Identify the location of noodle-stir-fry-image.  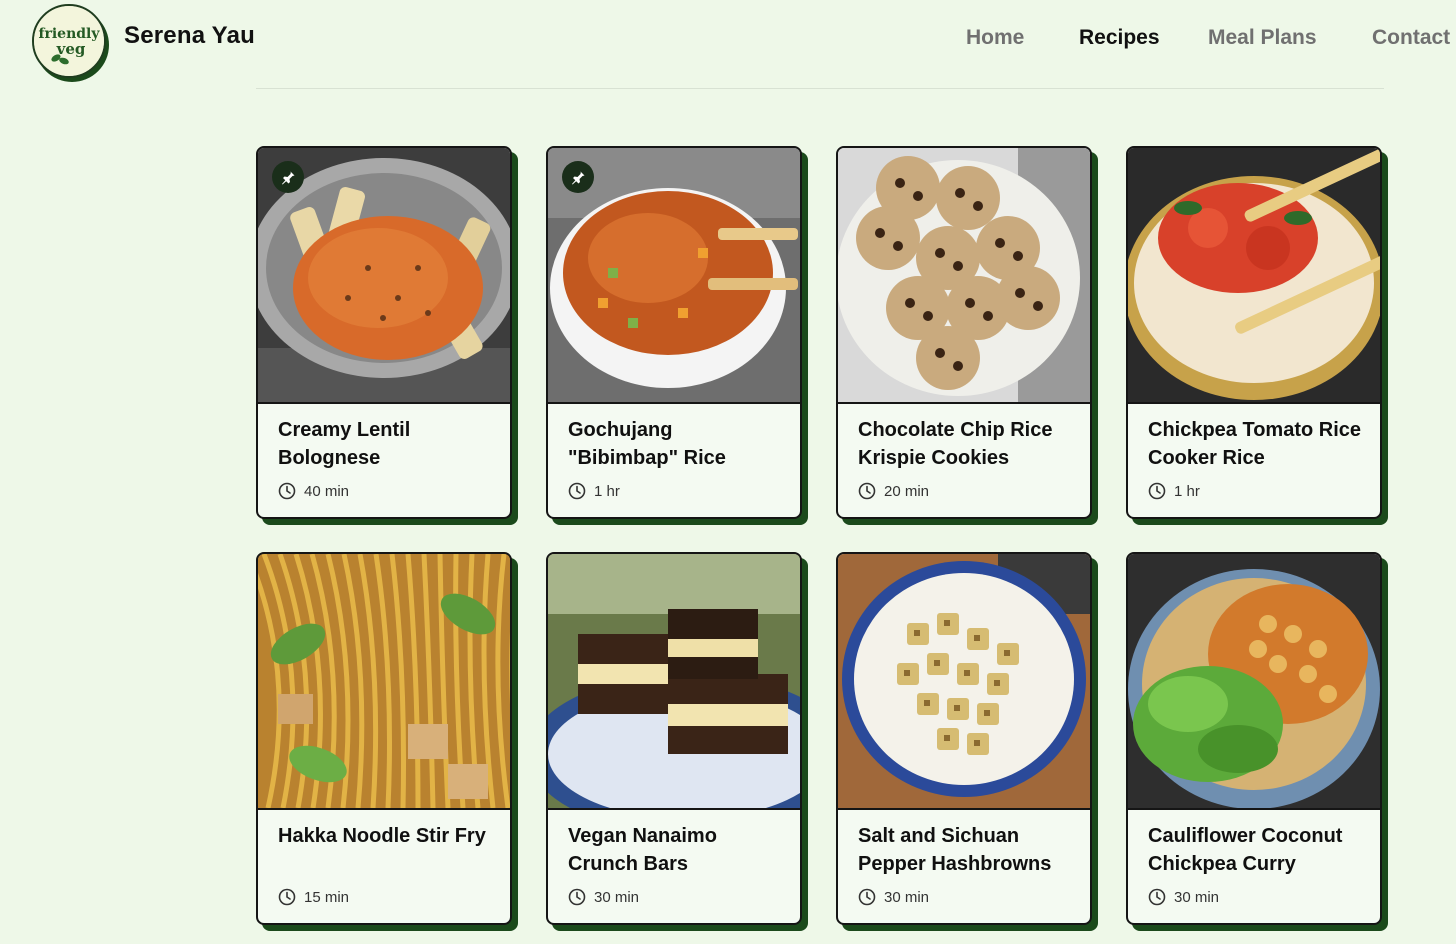
(384, 681).